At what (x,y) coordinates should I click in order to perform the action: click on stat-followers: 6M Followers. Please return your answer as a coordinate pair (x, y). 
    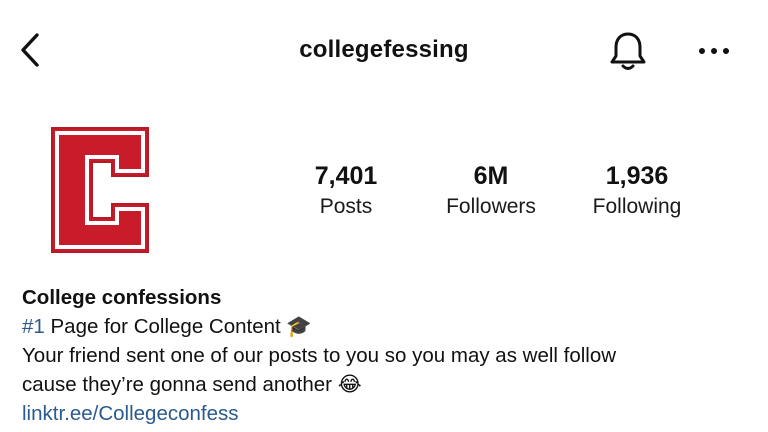
    Looking at the image, I should click on (491, 191).